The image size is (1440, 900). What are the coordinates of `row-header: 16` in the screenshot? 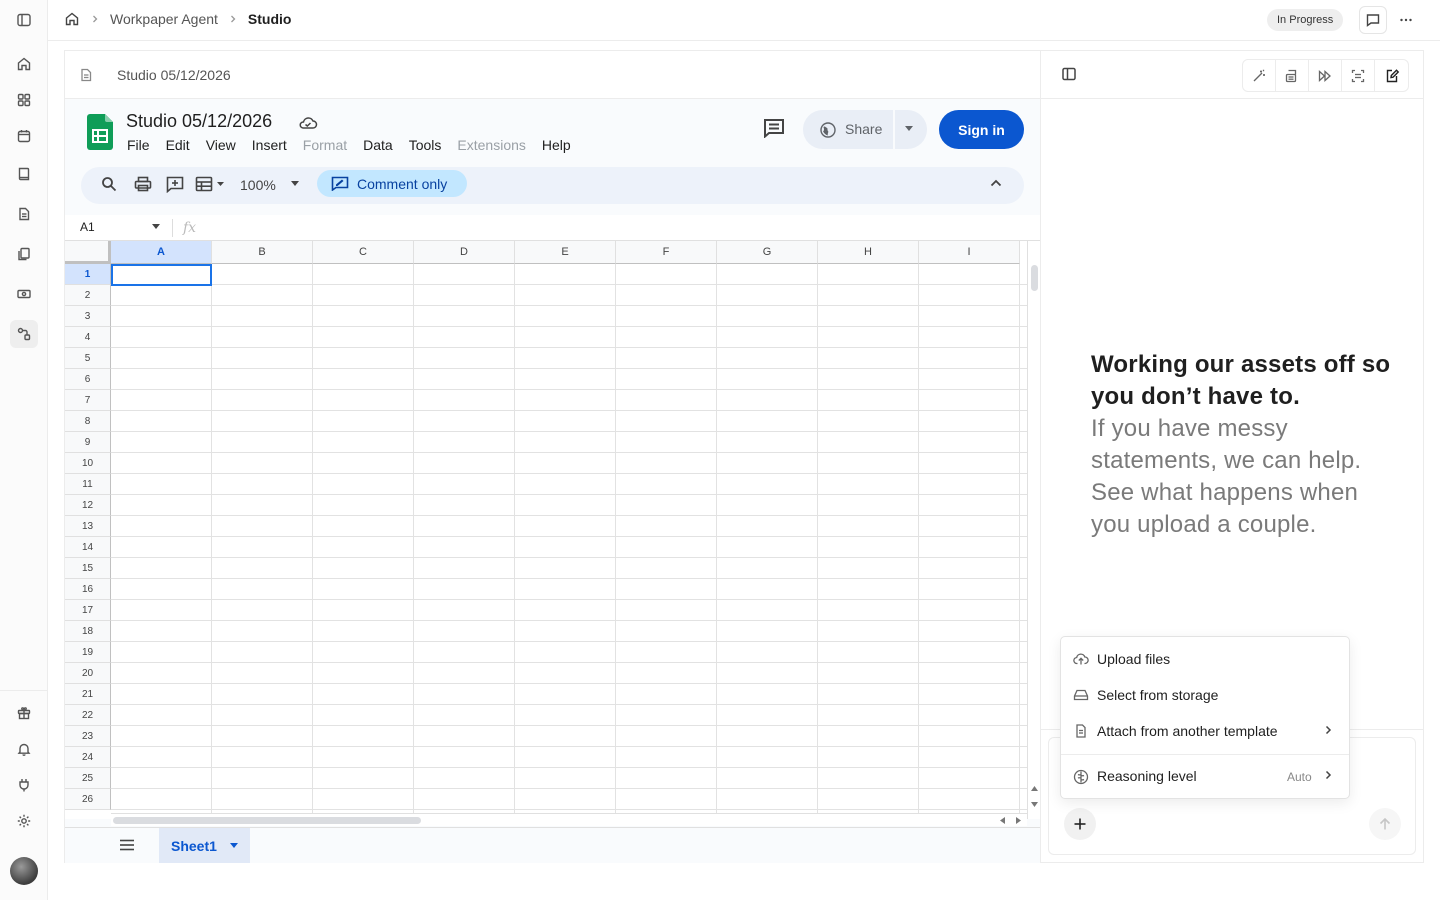 It's located at (88, 589).